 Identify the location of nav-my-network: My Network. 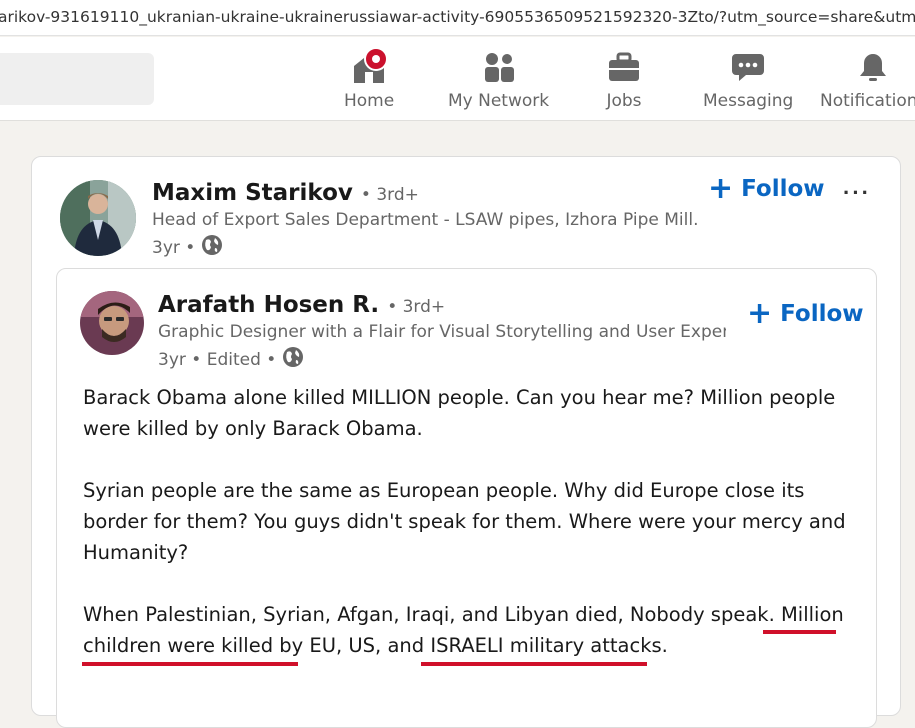
(498, 82).